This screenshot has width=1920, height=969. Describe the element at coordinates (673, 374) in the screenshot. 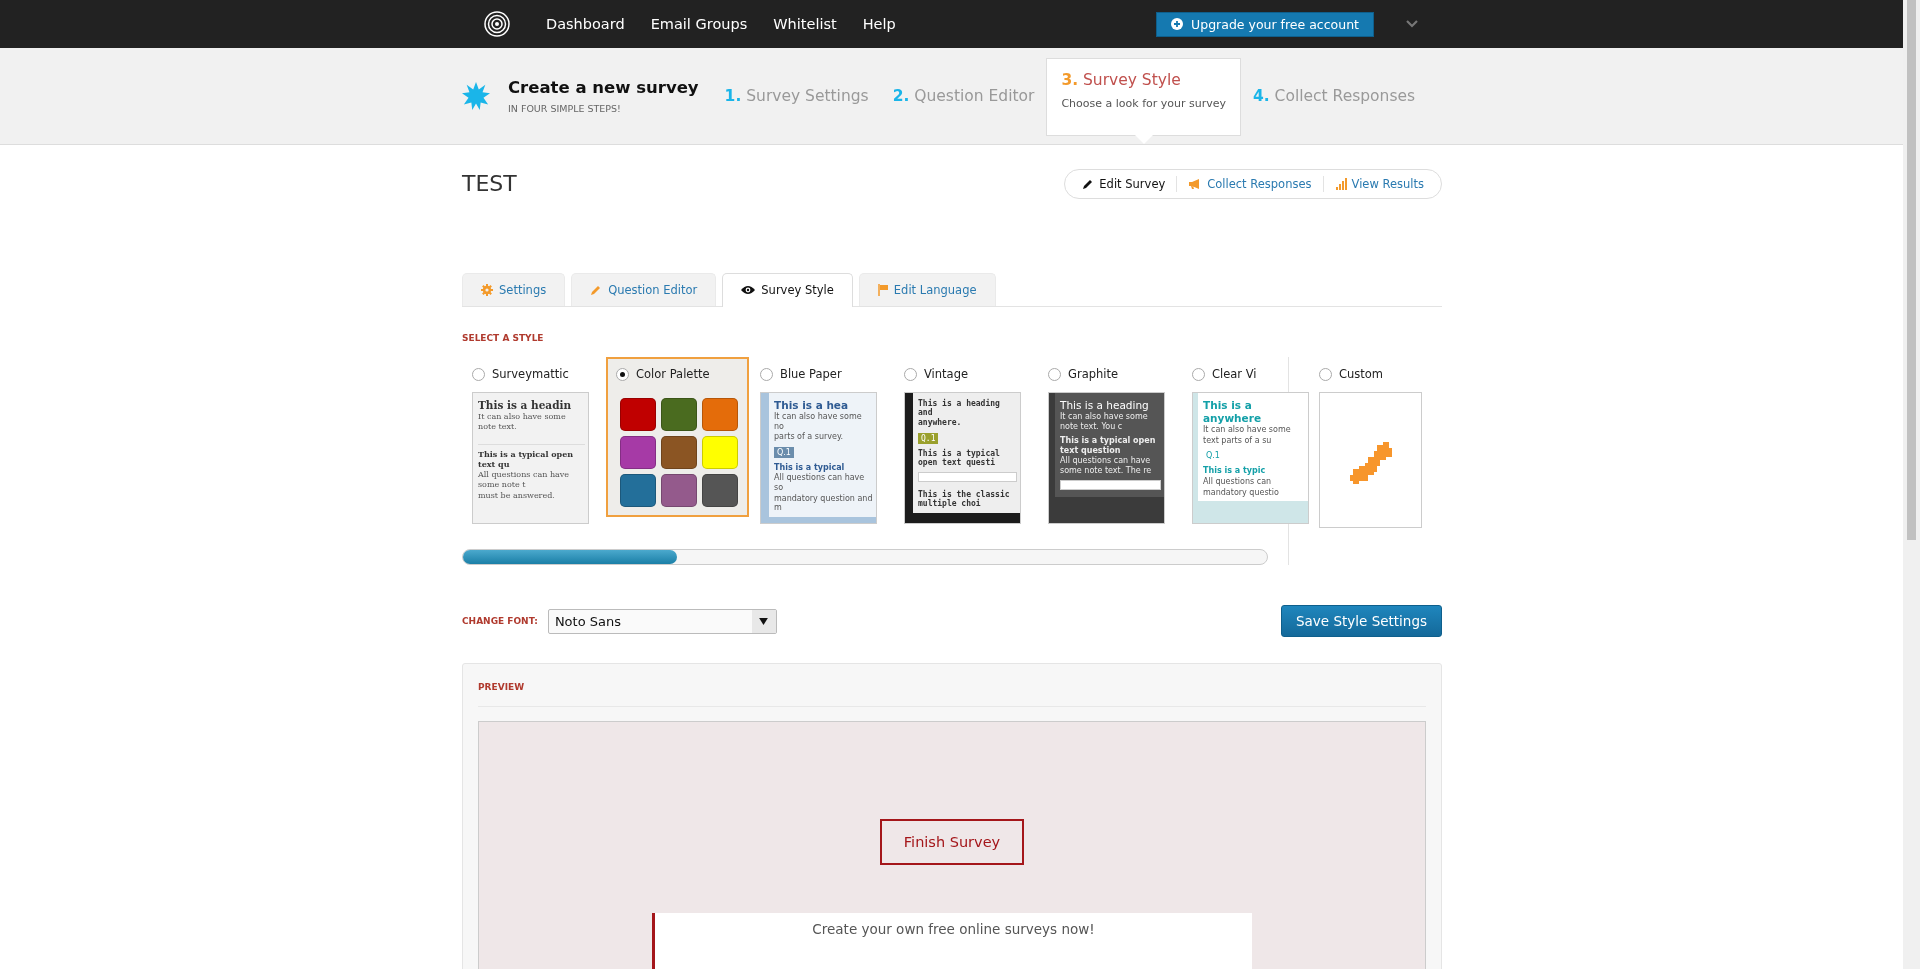

I see `style-name: Color Palette` at that location.